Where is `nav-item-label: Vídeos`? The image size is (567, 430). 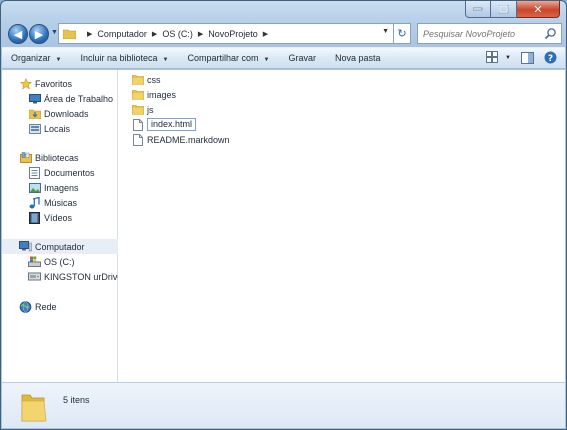 nav-item-label: Vídeos is located at coordinates (58, 217).